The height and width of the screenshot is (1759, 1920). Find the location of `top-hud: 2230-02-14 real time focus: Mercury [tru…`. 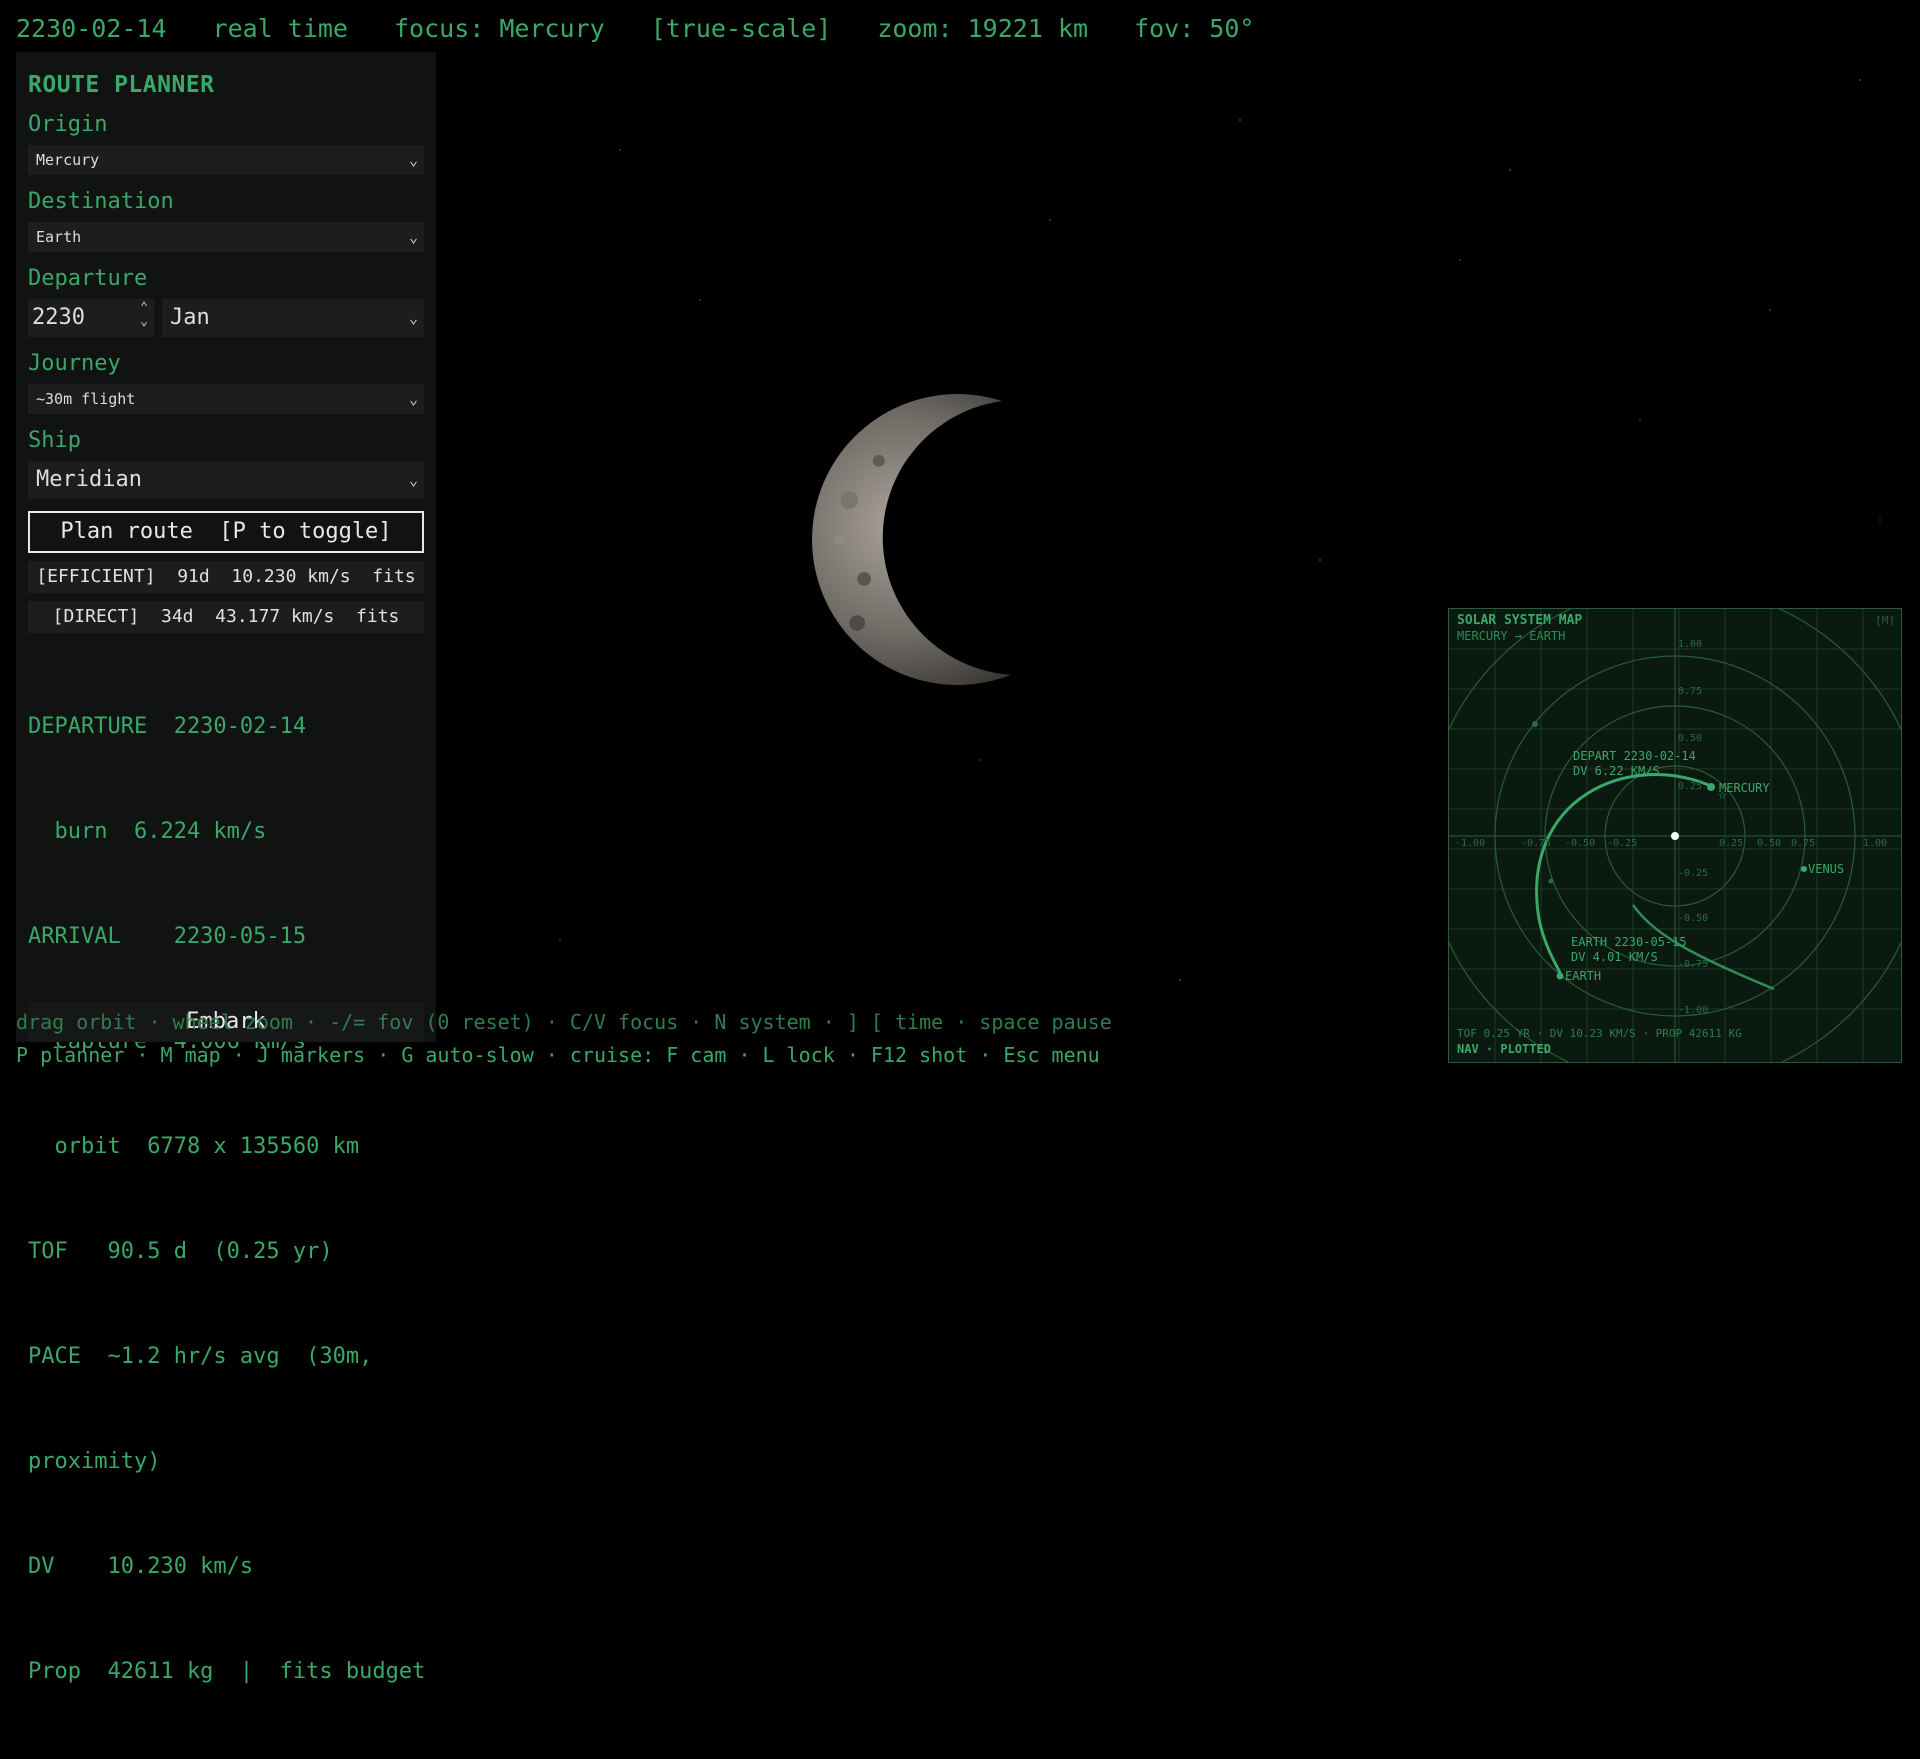

top-hud: 2230-02-14 real time focus: Mercury [tru… is located at coordinates (635, 28).